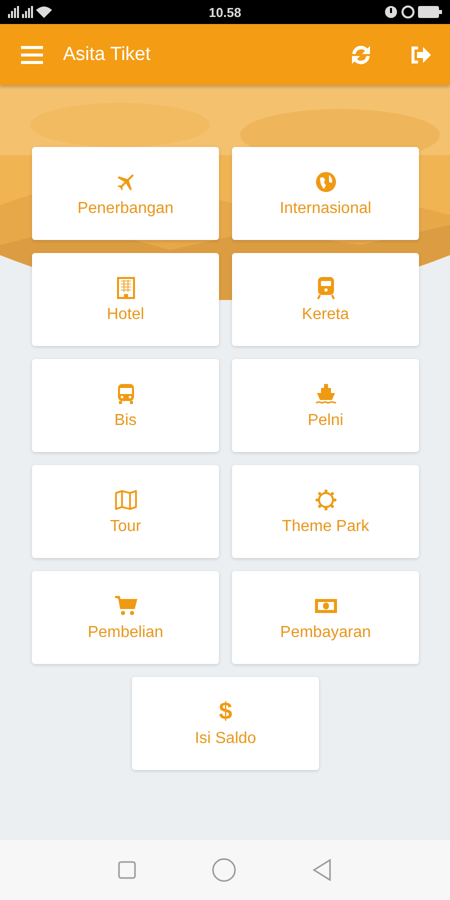  What do you see at coordinates (44, 12) in the screenshot?
I see `wifi-icon` at bounding box center [44, 12].